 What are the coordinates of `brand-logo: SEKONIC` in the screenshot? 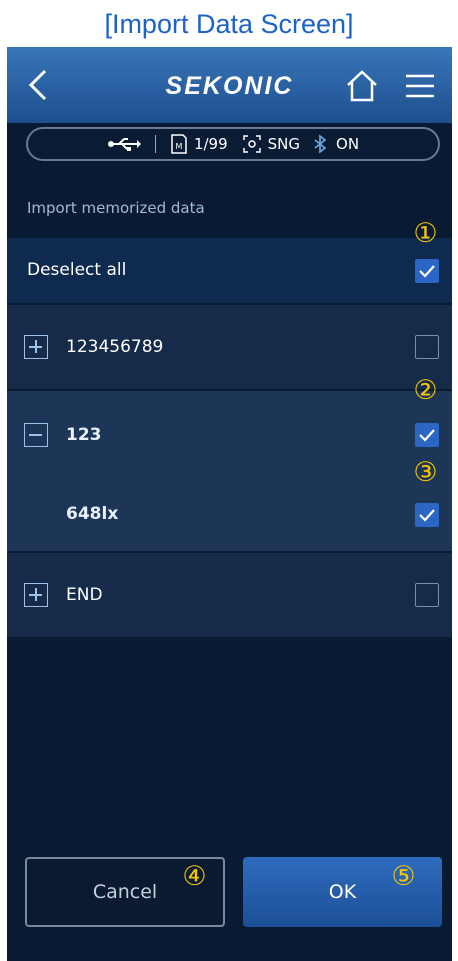 It's located at (229, 86).